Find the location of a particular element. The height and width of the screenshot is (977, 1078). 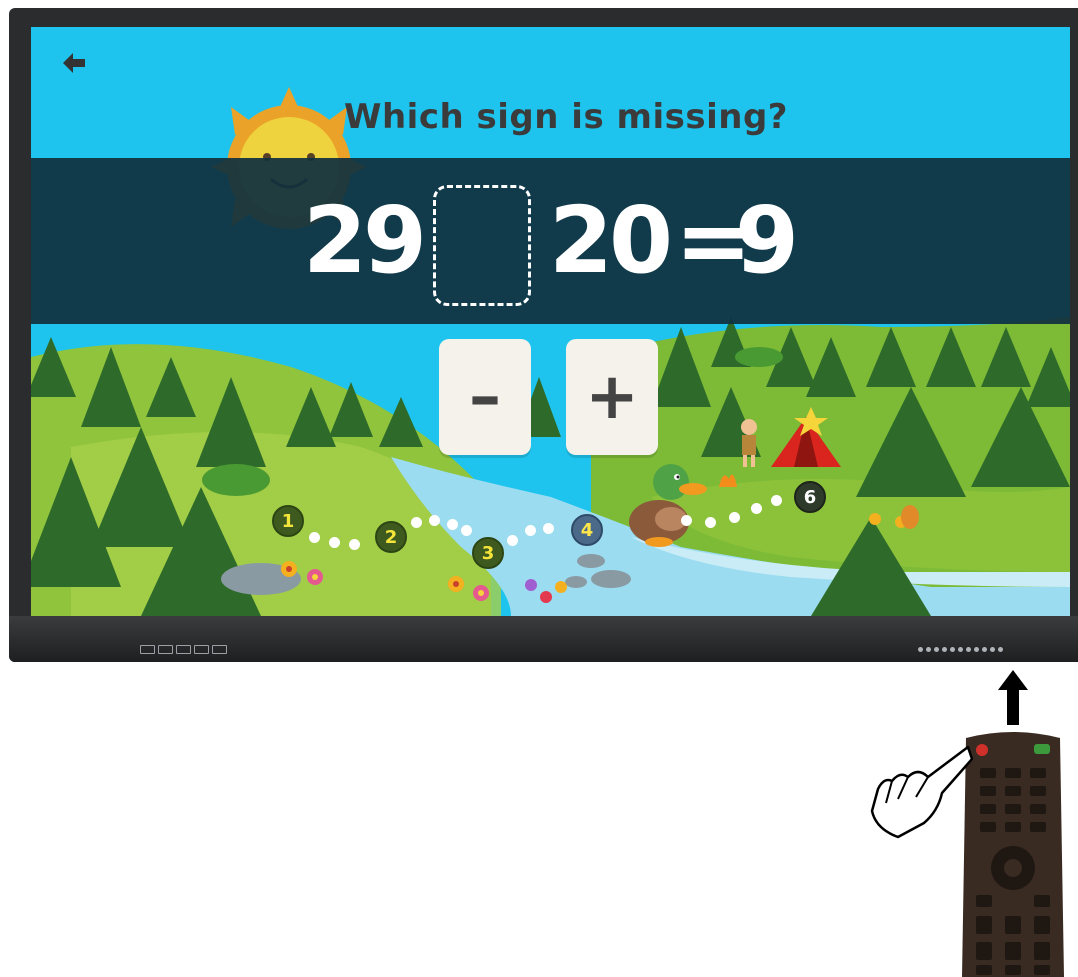

front-buttons is located at coordinates (960, 649).